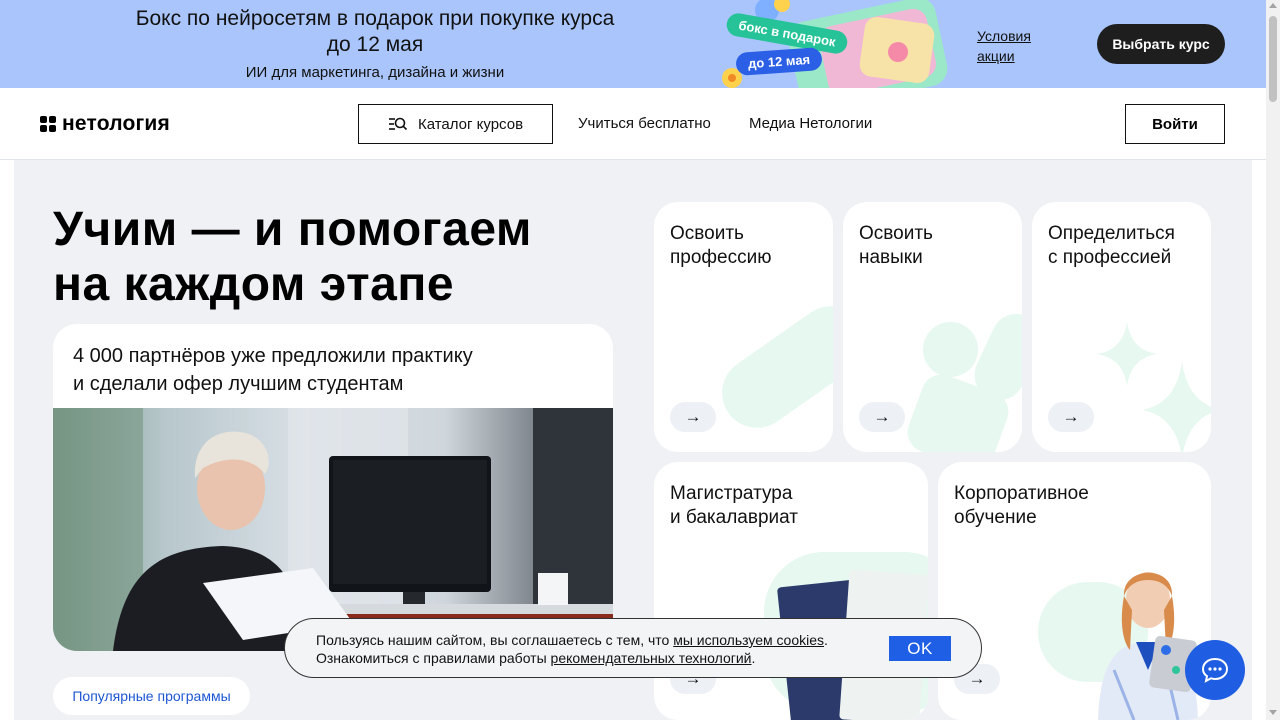  What do you see at coordinates (810, 123) in the screenshot?
I see `nav-media: Медиа Нетологии` at bounding box center [810, 123].